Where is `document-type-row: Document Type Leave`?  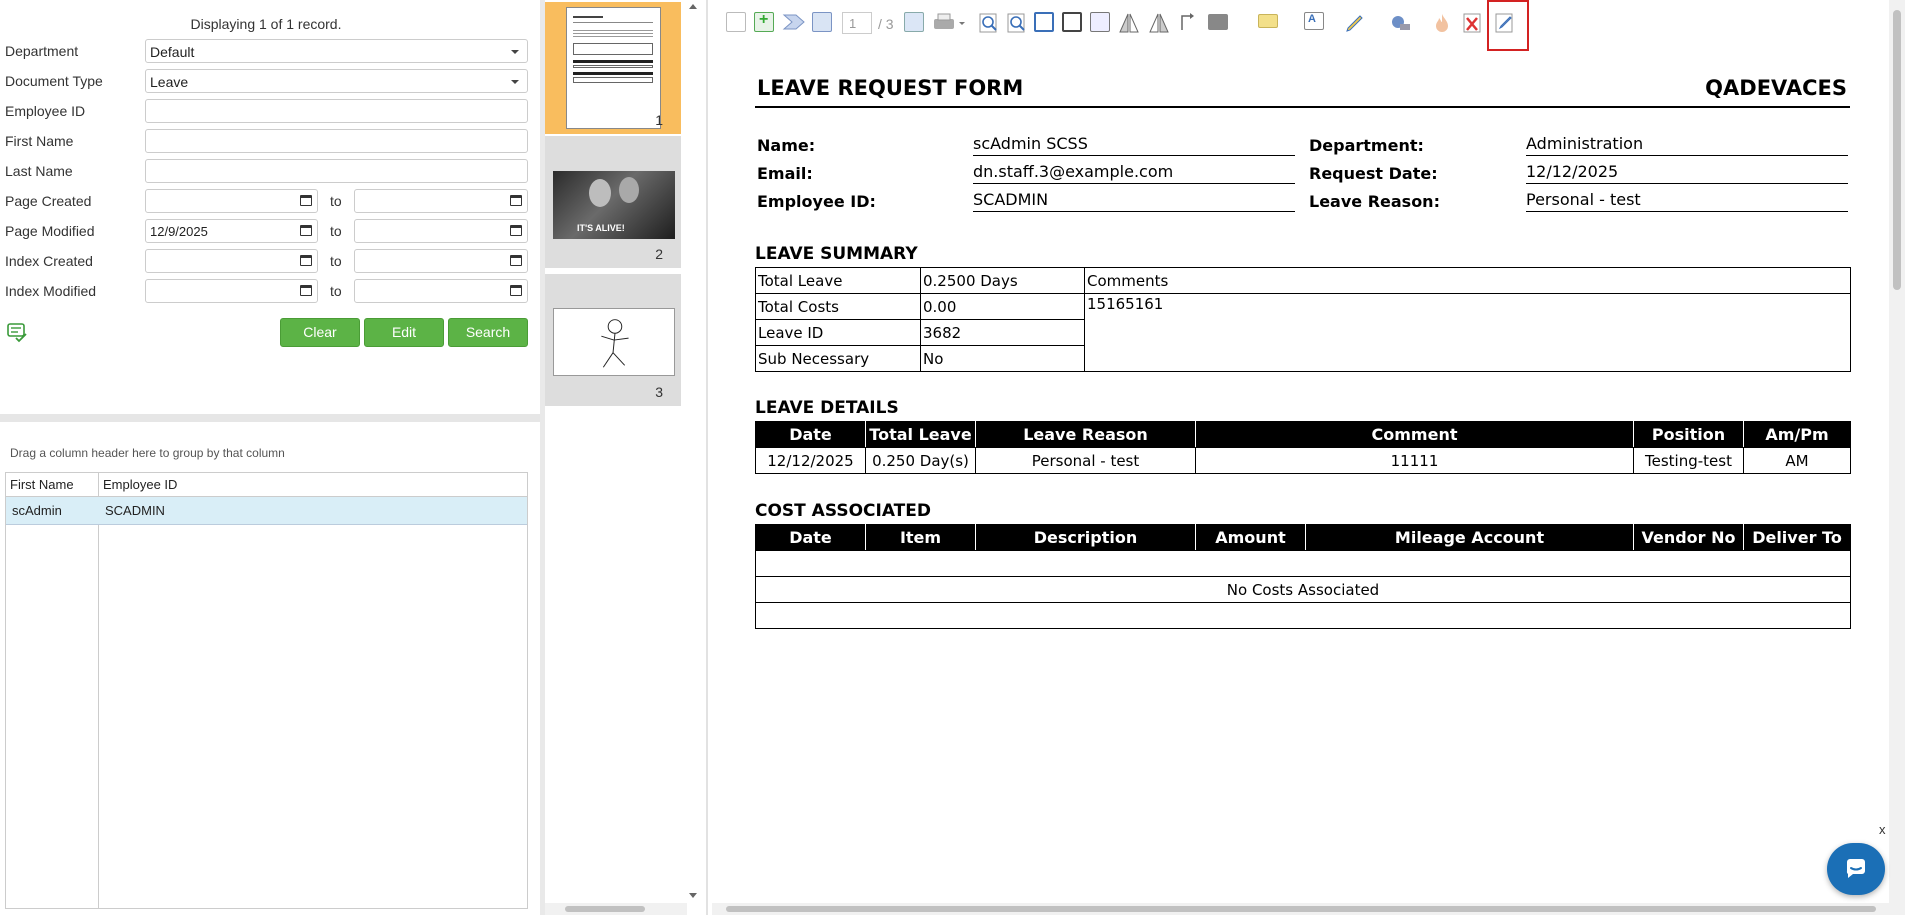 document-type-row: Document Type Leave is located at coordinates (266, 82).